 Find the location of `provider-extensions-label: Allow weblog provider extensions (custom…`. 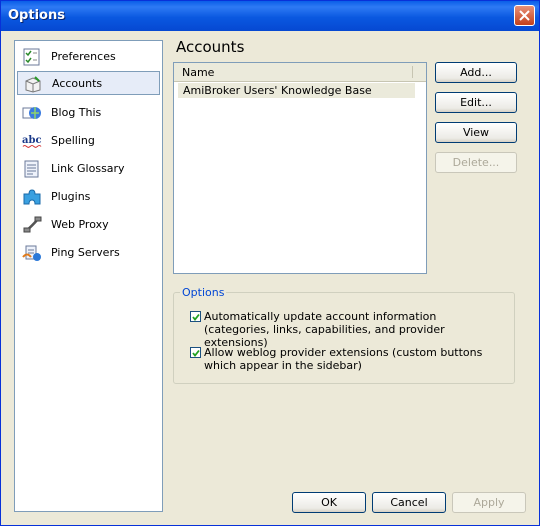

provider-extensions-label: Allow weblog provider extensions (custom… is located at coordinates (354, 359).